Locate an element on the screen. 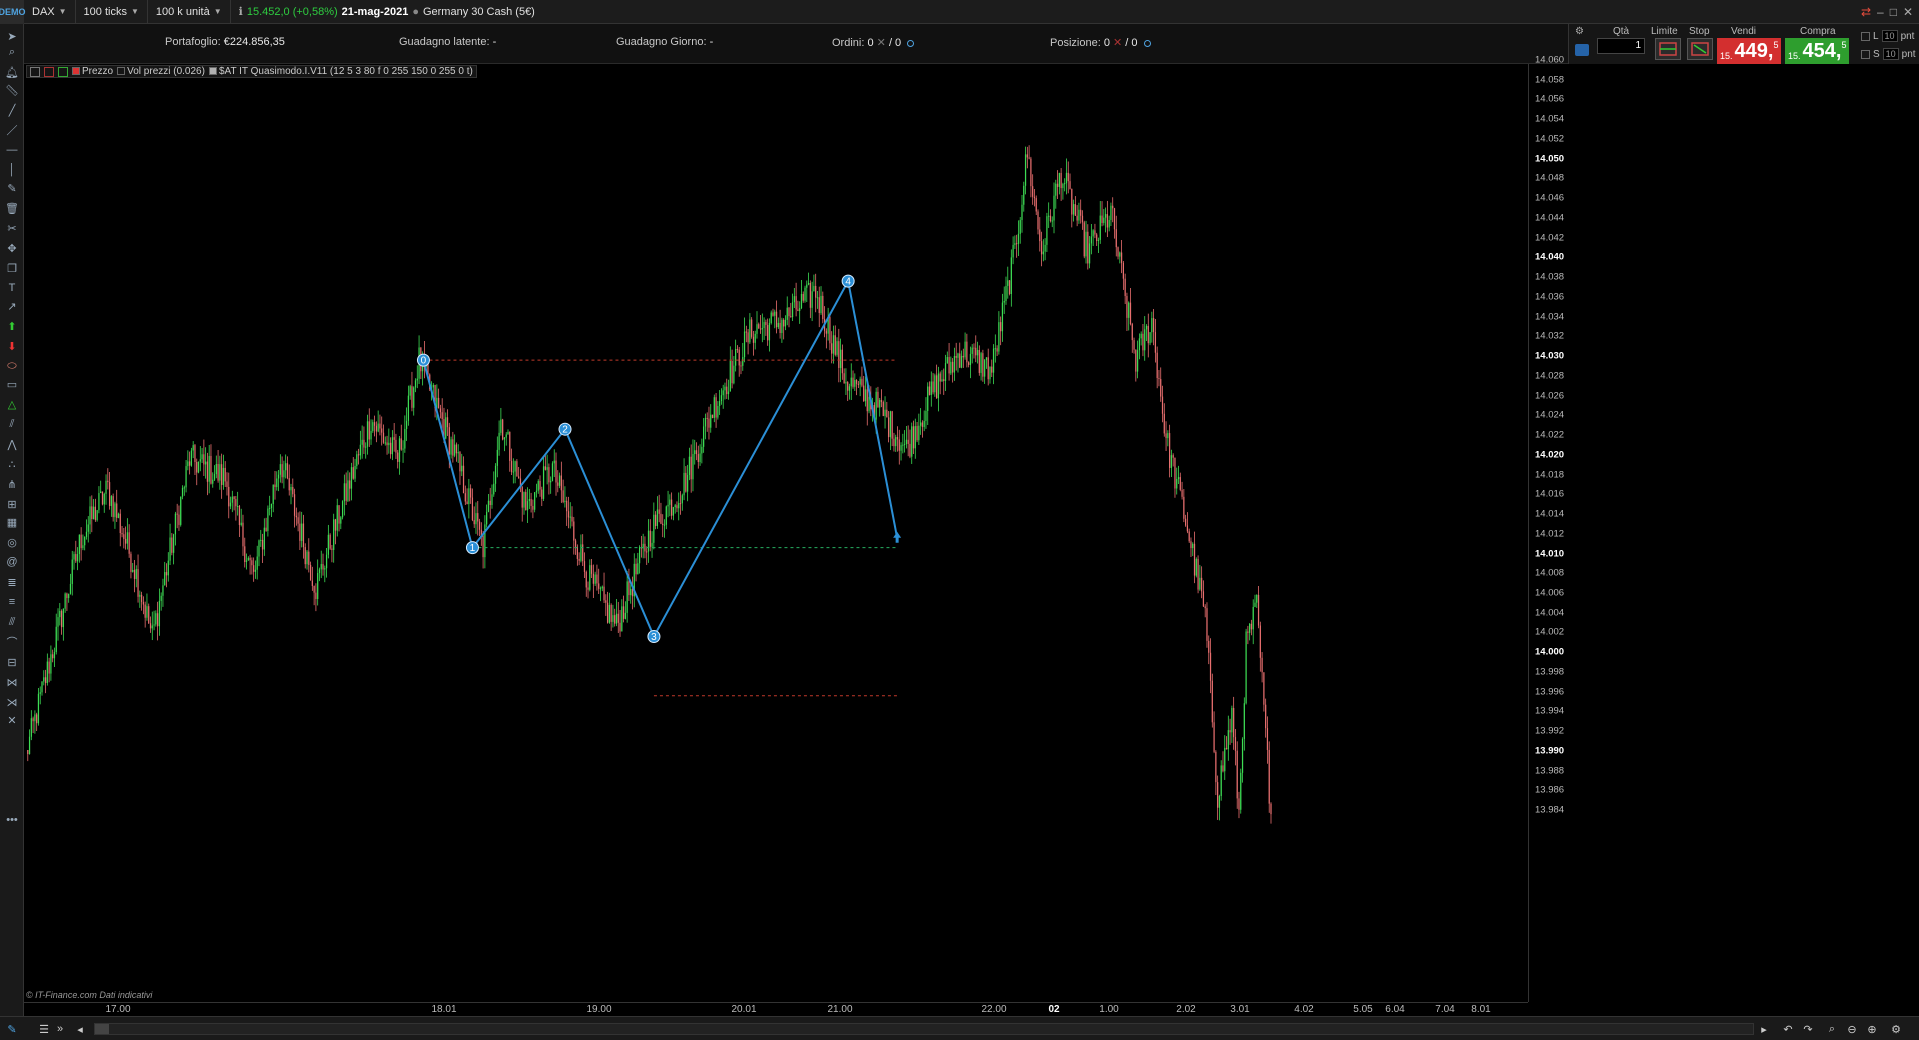 The height and width of the screenshot is (1040, 1919). maximize-icon: □ is located at coordinates (1893, 12).